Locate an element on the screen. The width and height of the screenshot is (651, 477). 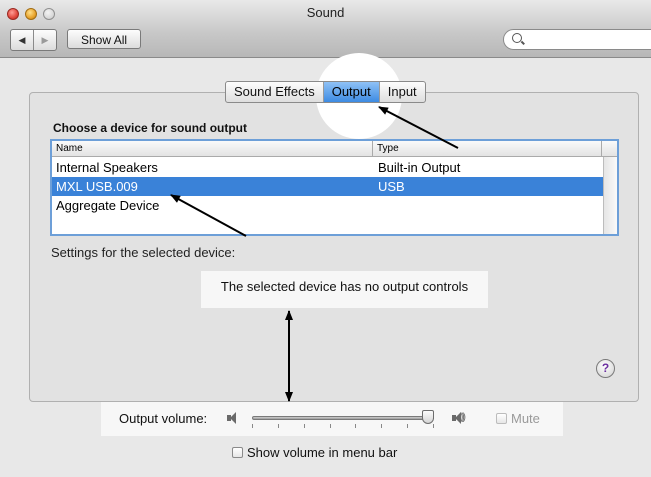
device-list-heading: Choose a device for sound output is located at coordinates (150, 128).